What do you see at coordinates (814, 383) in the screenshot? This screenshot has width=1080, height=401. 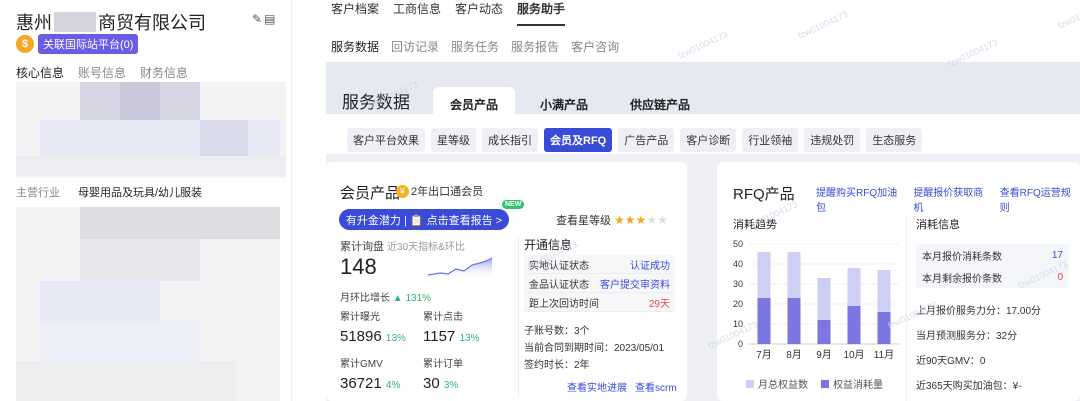 I see `chart-legend: 月总权益数 权益消耗量` at bounding box center [814, 383].